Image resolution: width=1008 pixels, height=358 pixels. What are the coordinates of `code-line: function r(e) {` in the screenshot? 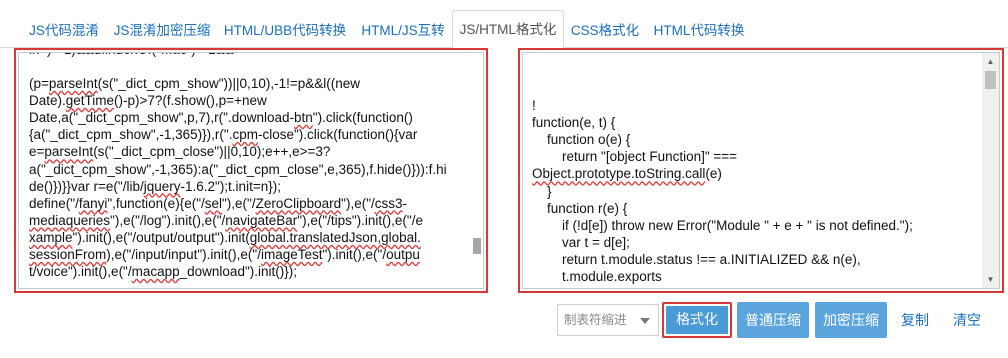 It's located at (580, 208).